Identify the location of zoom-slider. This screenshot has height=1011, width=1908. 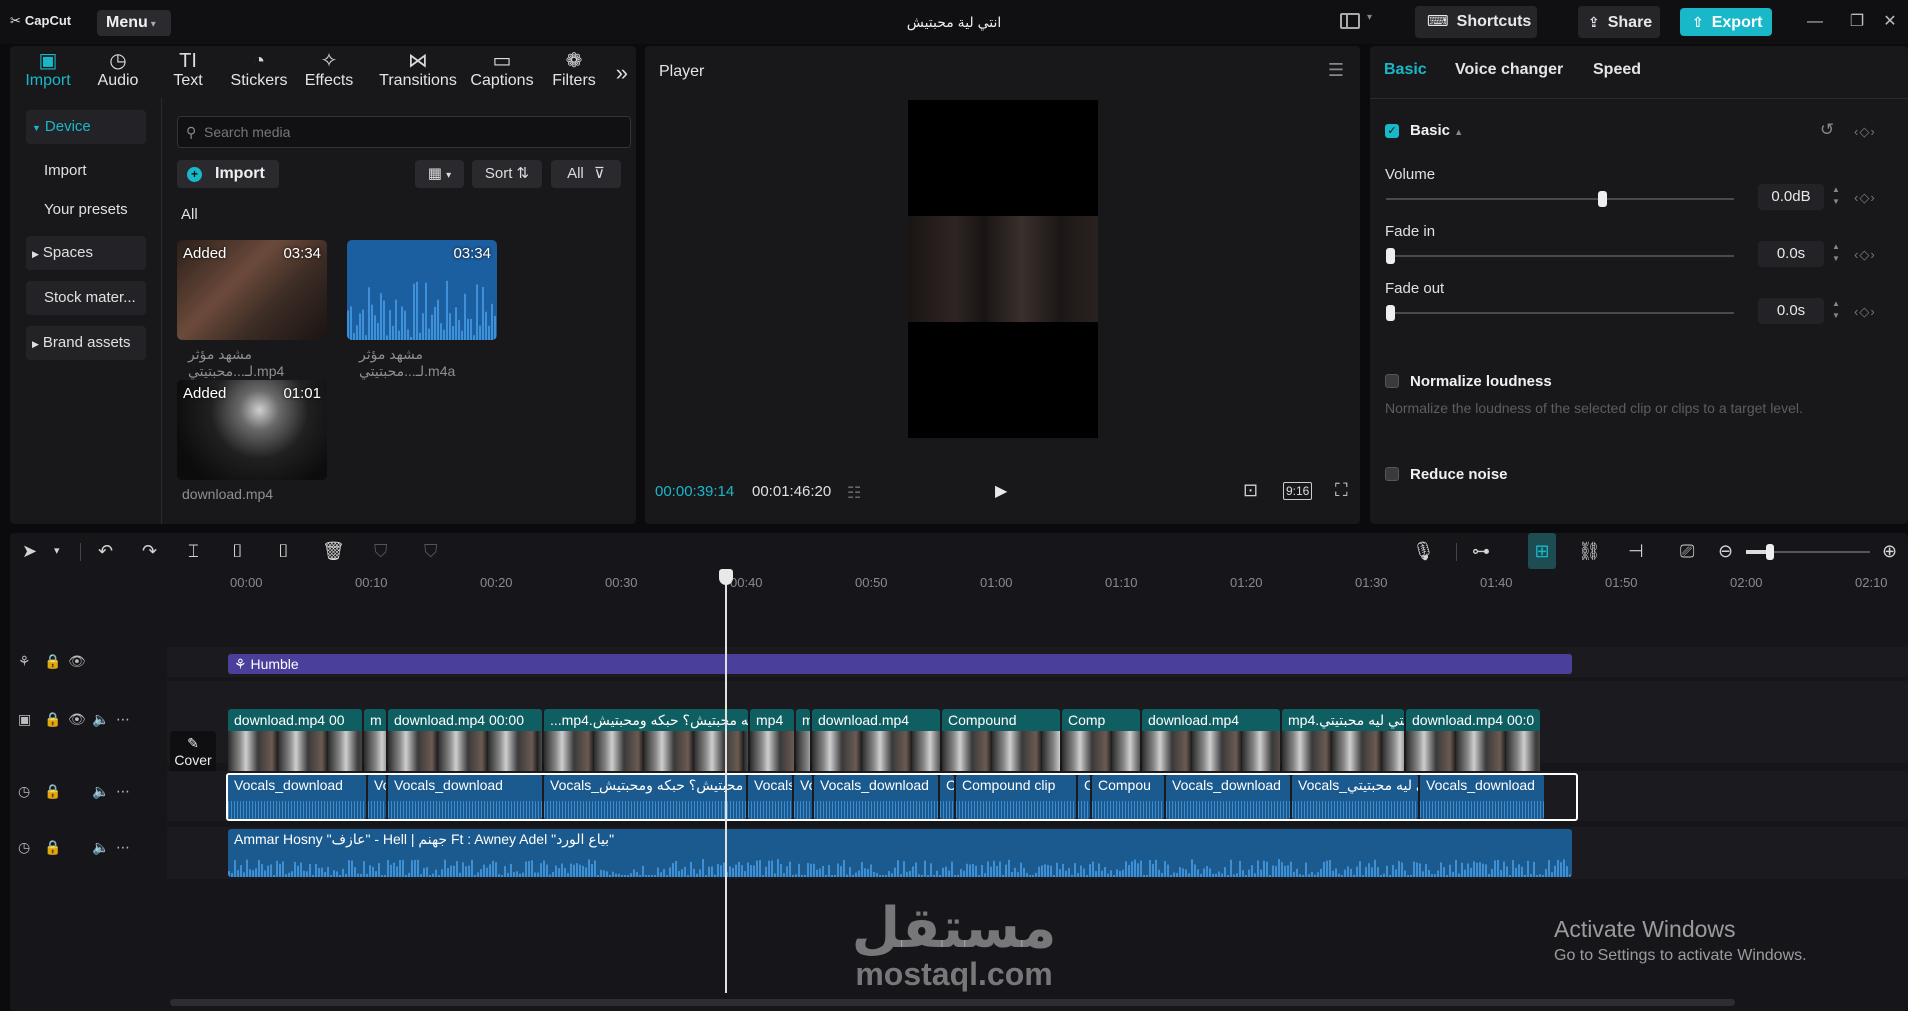
(1808, 552).